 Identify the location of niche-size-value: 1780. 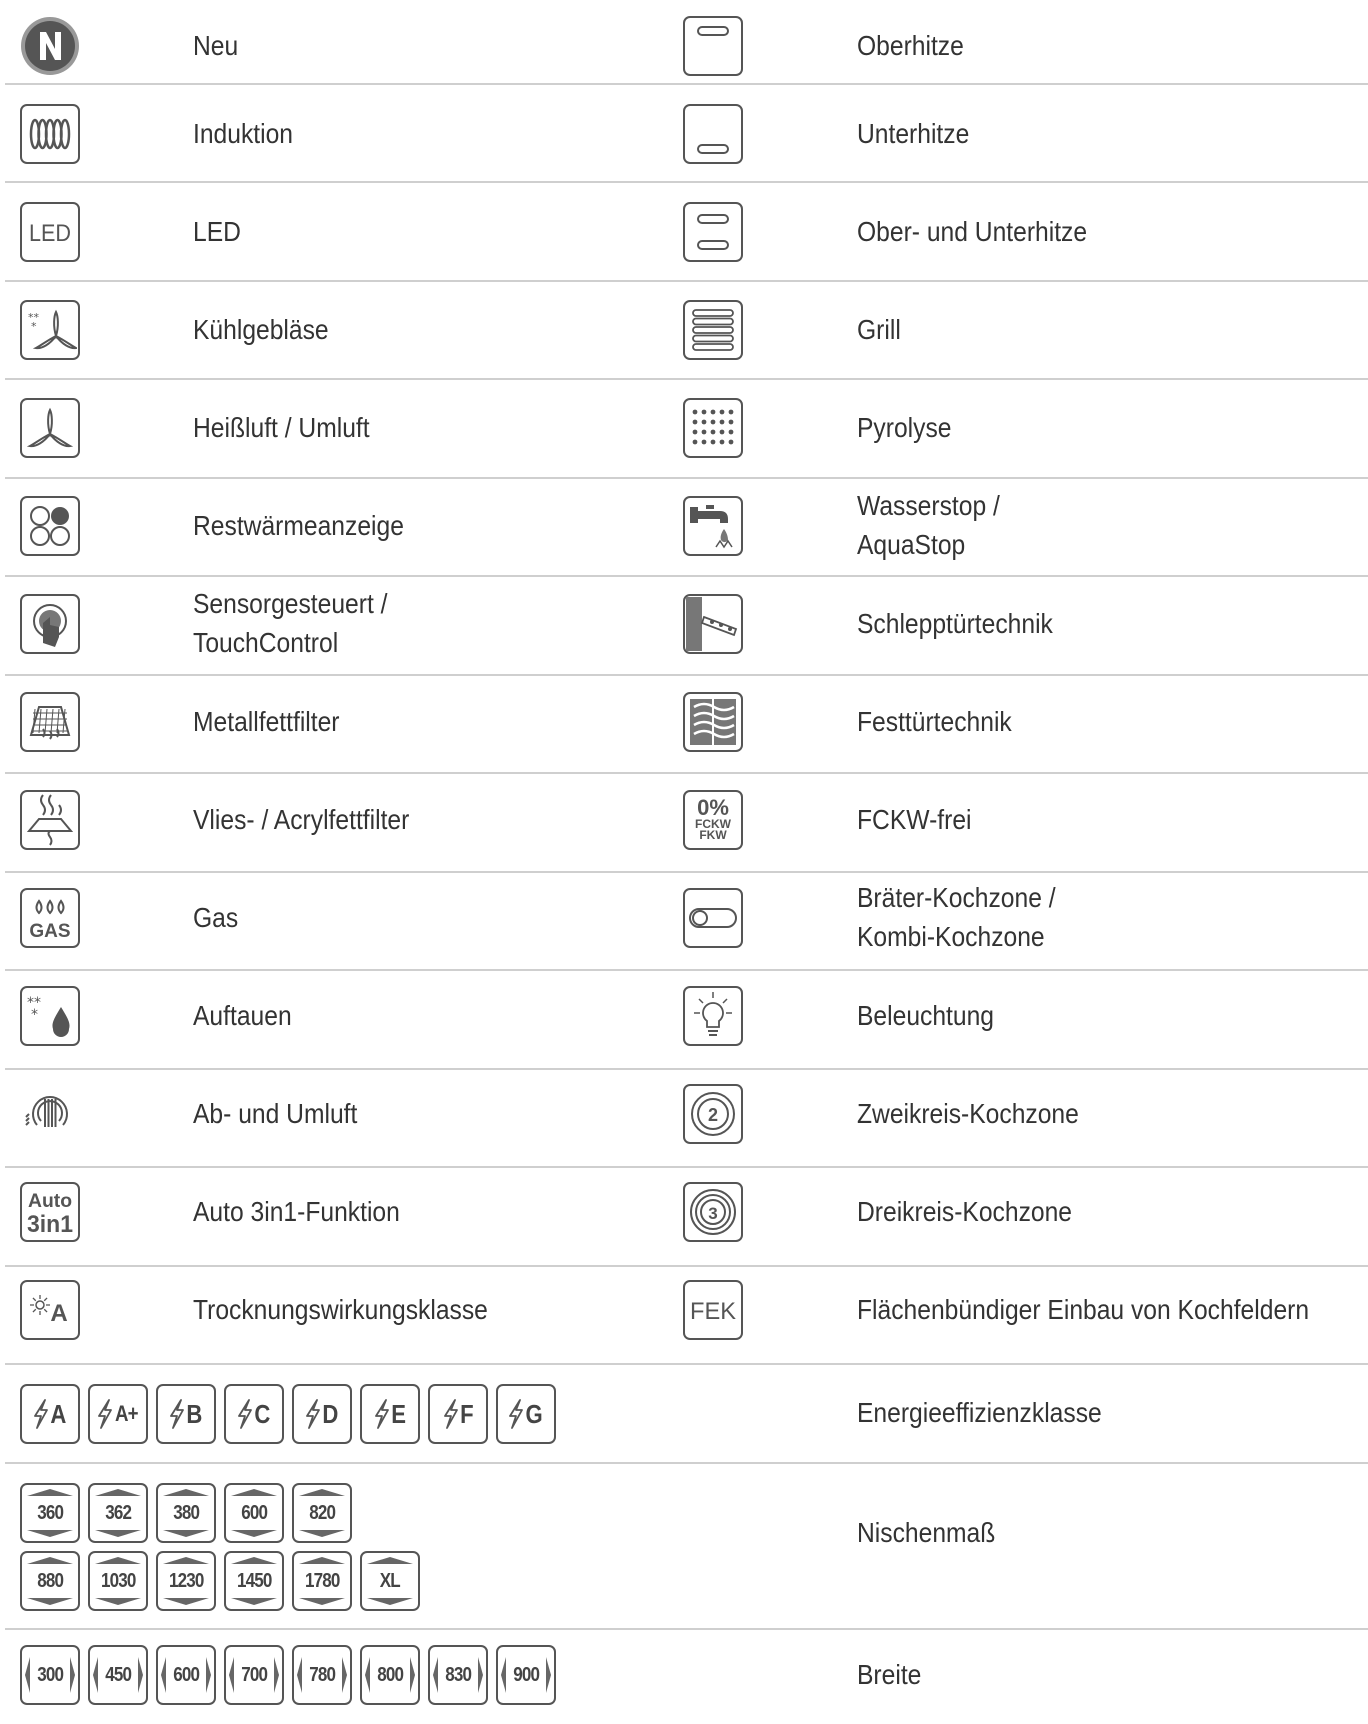
(322, 1580).